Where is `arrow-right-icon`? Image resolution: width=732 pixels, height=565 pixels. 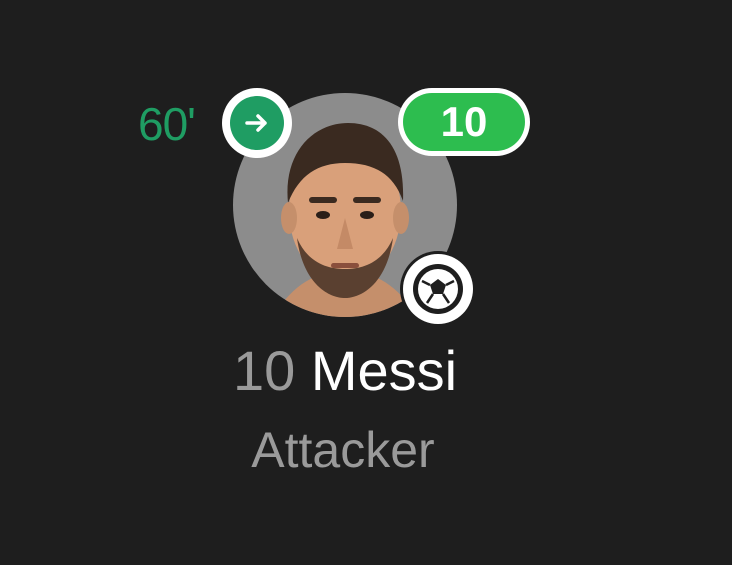 arrow-right-icon is located at coordinates (257, 123).